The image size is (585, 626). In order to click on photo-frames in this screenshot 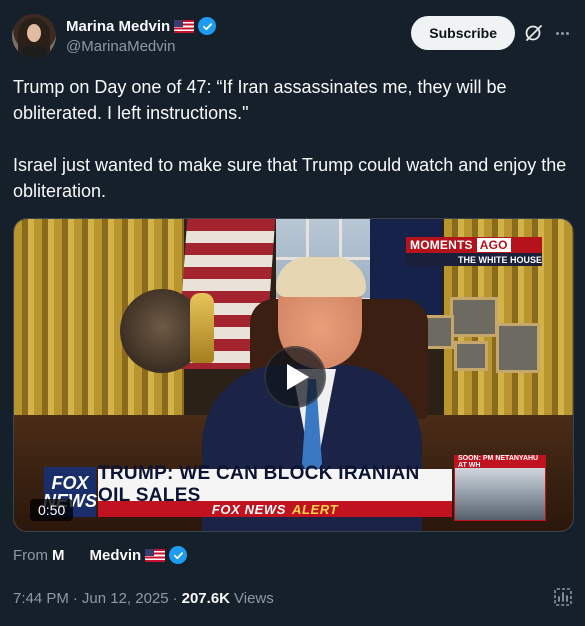, I will do `click(477, 337)`.